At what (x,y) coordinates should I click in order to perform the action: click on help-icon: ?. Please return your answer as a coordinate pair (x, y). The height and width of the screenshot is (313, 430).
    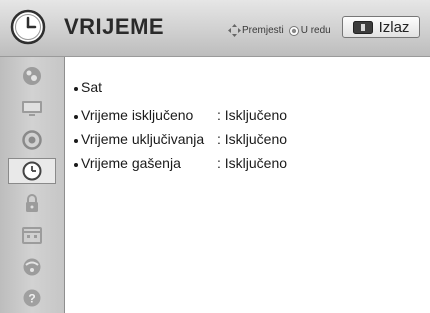
    Looking at the image, I should click on (32, 298).